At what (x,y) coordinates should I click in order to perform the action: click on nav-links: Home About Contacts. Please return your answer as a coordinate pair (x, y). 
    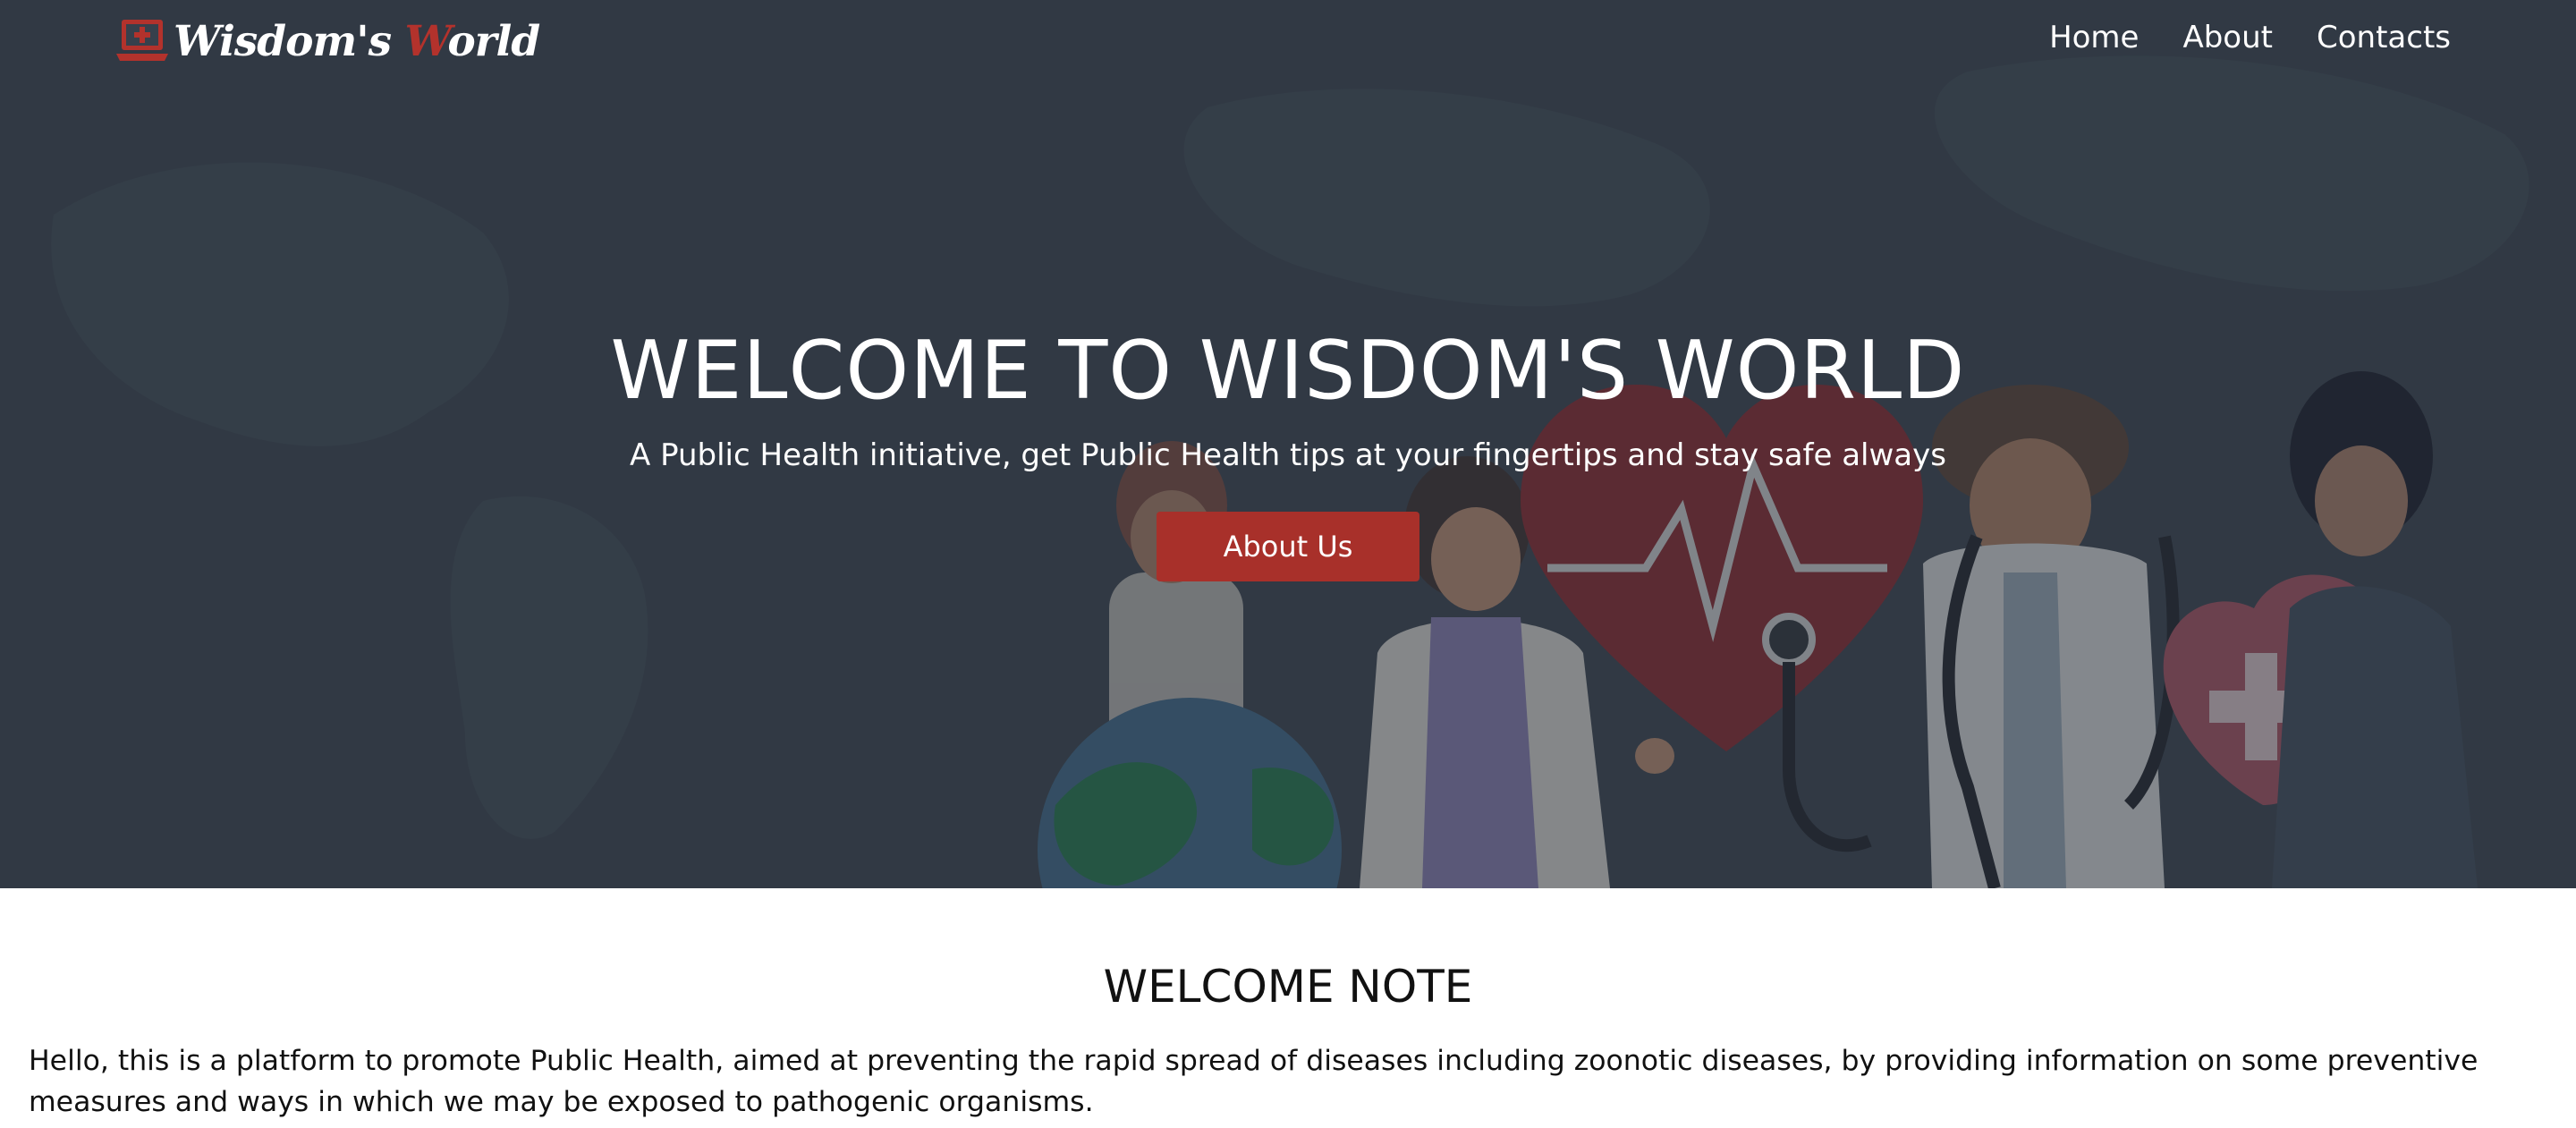
    Looking at the image, I should click on (2250, 38).